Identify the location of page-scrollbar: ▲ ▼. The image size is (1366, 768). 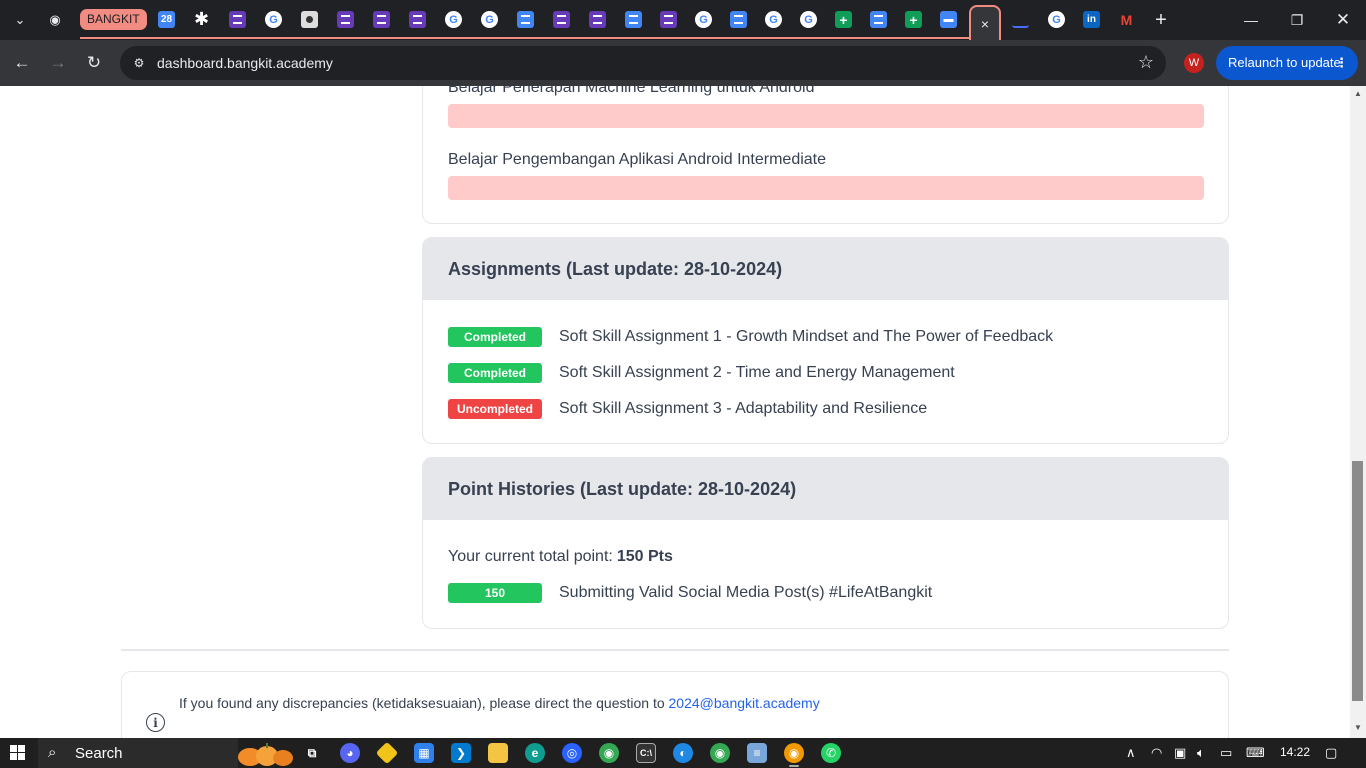
(1358, 412).